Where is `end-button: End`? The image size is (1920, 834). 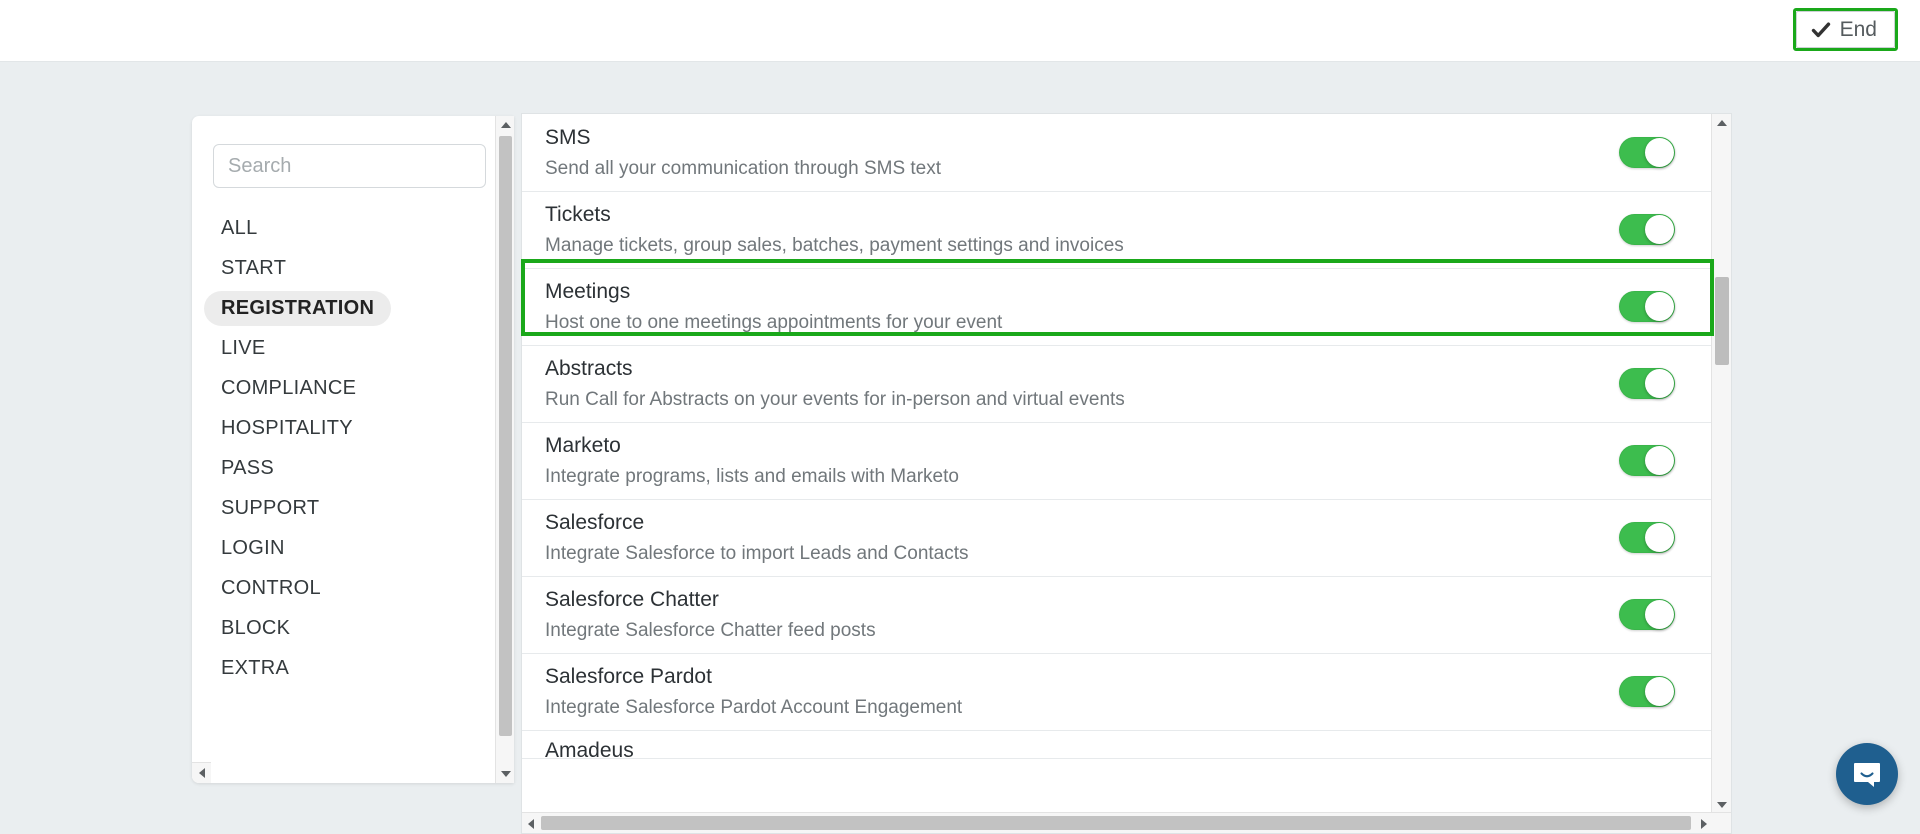 end-button: End is located at coordinates (1845, 29).